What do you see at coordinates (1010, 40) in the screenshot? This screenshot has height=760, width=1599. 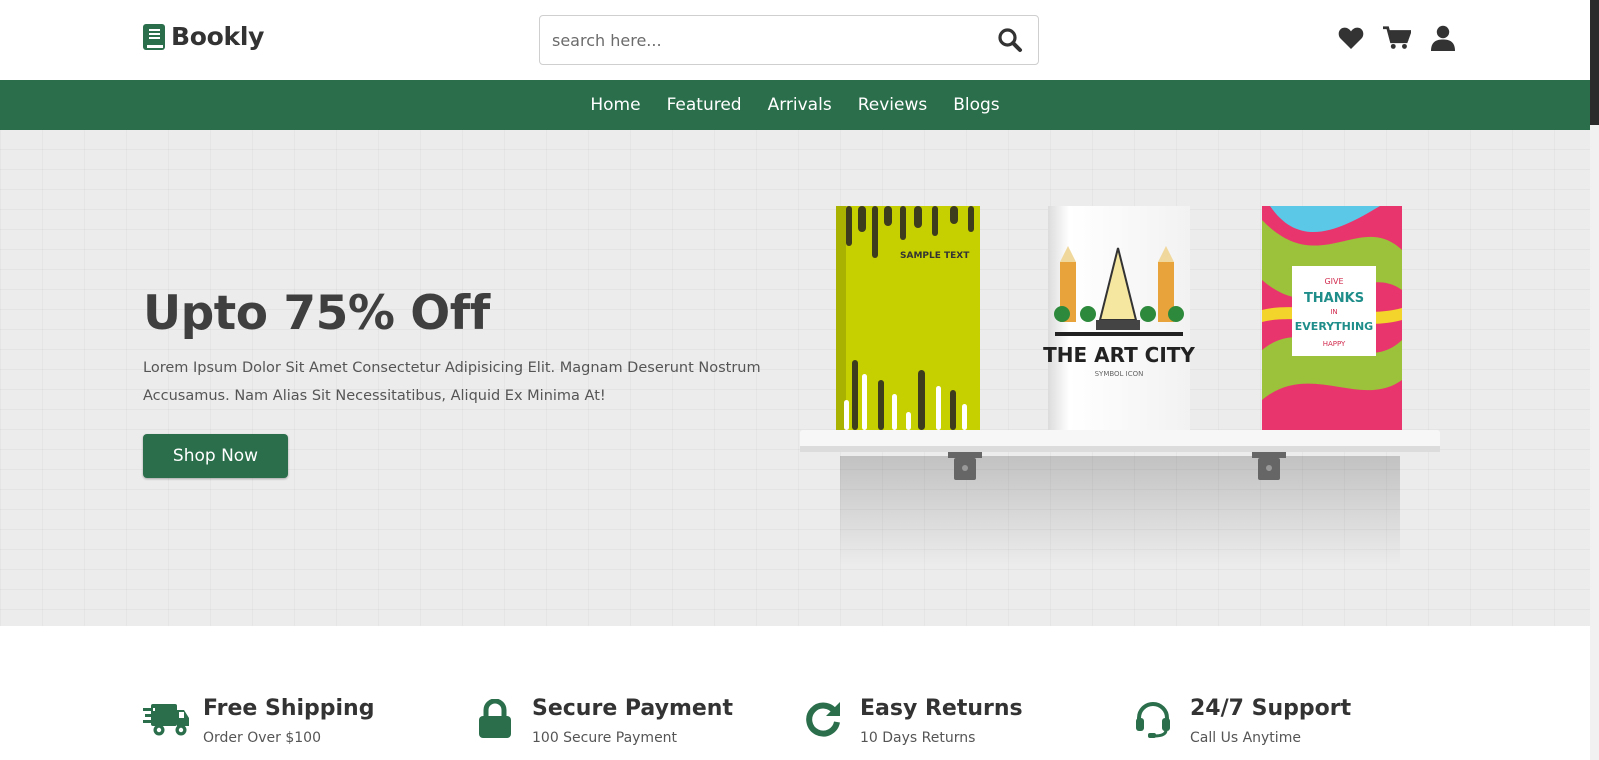 I see `search-icon` at bounding box center [1010, 40].